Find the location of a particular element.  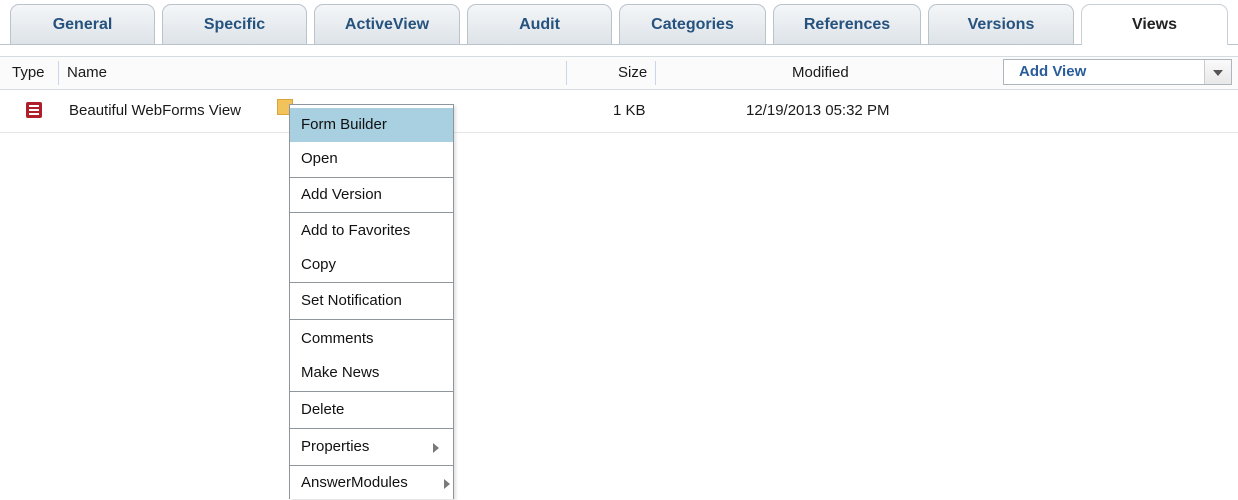

tab-general: General is located at coordinates (82, 24).